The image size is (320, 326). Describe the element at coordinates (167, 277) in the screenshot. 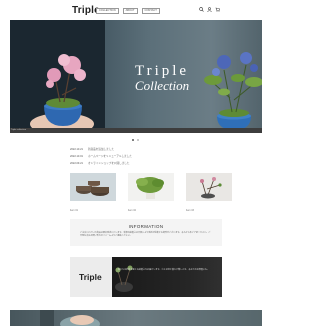

I see `banner-image` at that location.